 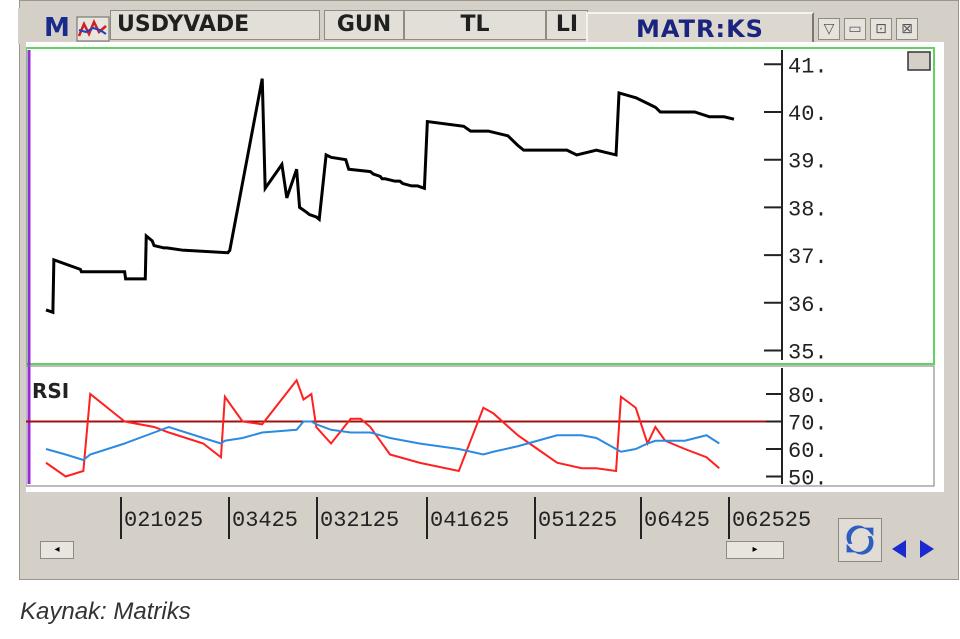 I want to click on rsi-tick-label: 70., so click(x=808, y=424).